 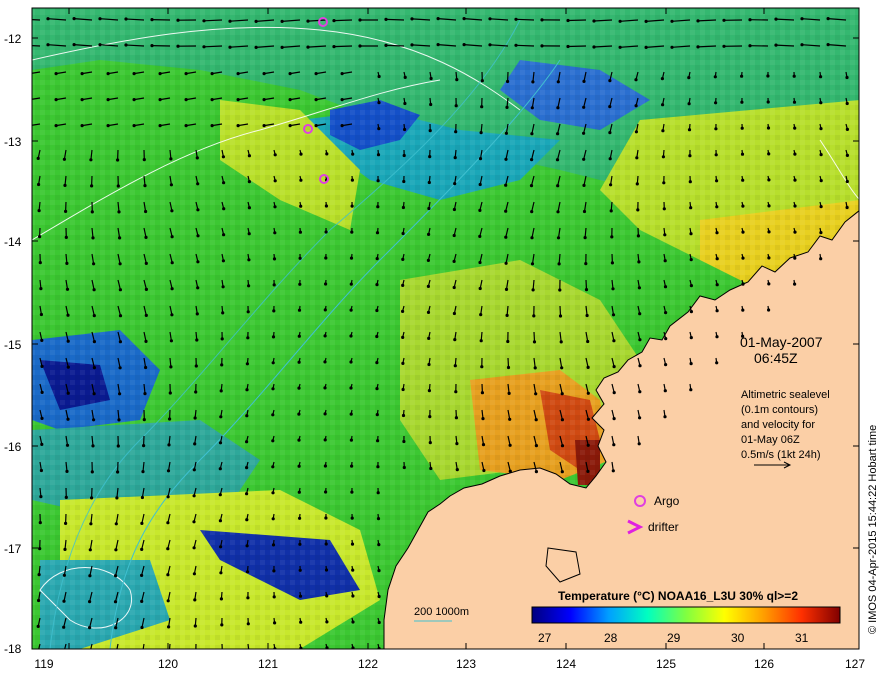 What do you see at coordinates (686, 615) in the screenshot?
I see `colorbar` at bounding box center [686, 615].